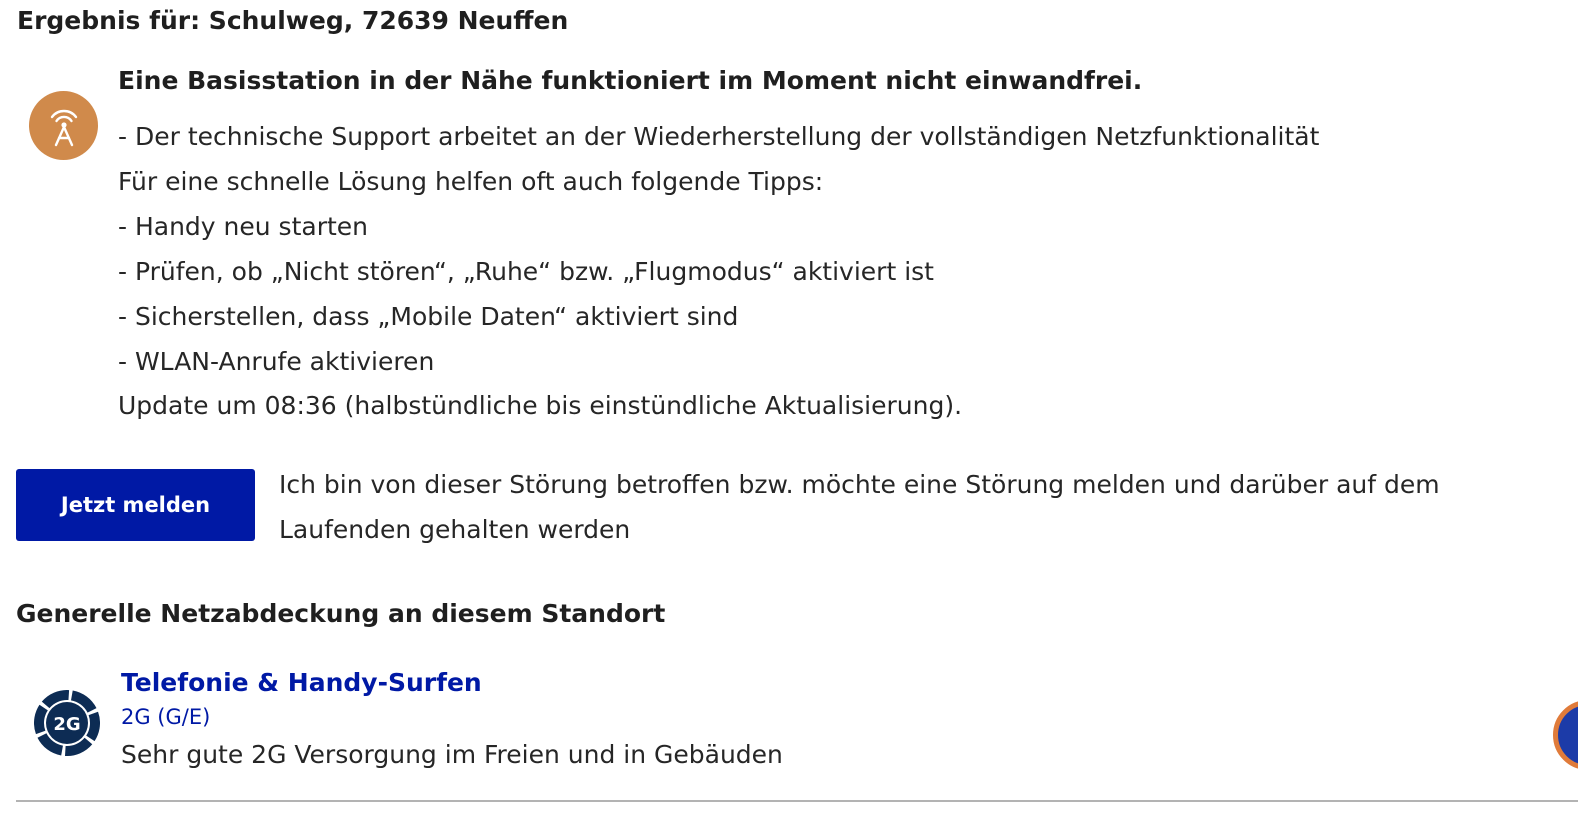 The image size is (1578, 814). Describe the element at coordinates (135, 505) in the screenshot. I see `report-outage-button: Jetzt melden` at that location.